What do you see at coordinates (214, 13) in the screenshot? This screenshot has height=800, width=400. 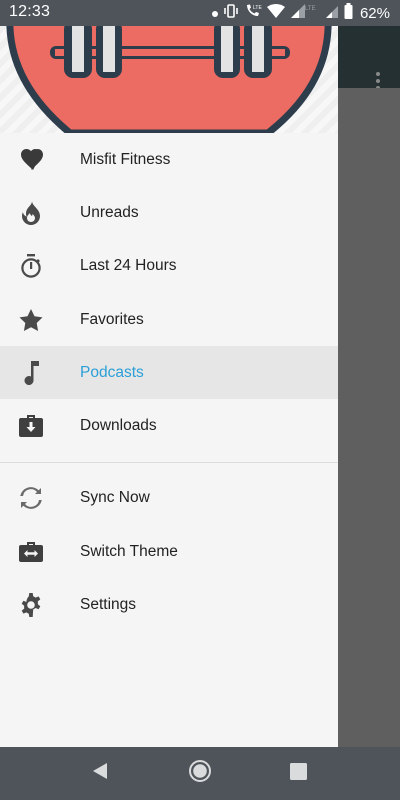 I see `notification-dot-icon` at bounding box center [214, 13].